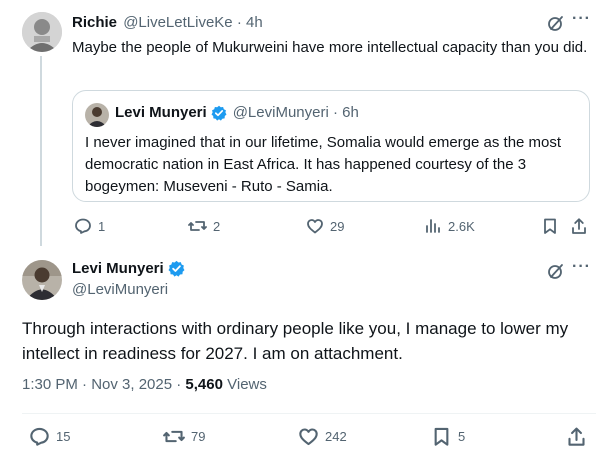  What do you see at coordinates (244, 384) in the screenshot?
I see `views-label: Views` at bounding box center [244, 384].